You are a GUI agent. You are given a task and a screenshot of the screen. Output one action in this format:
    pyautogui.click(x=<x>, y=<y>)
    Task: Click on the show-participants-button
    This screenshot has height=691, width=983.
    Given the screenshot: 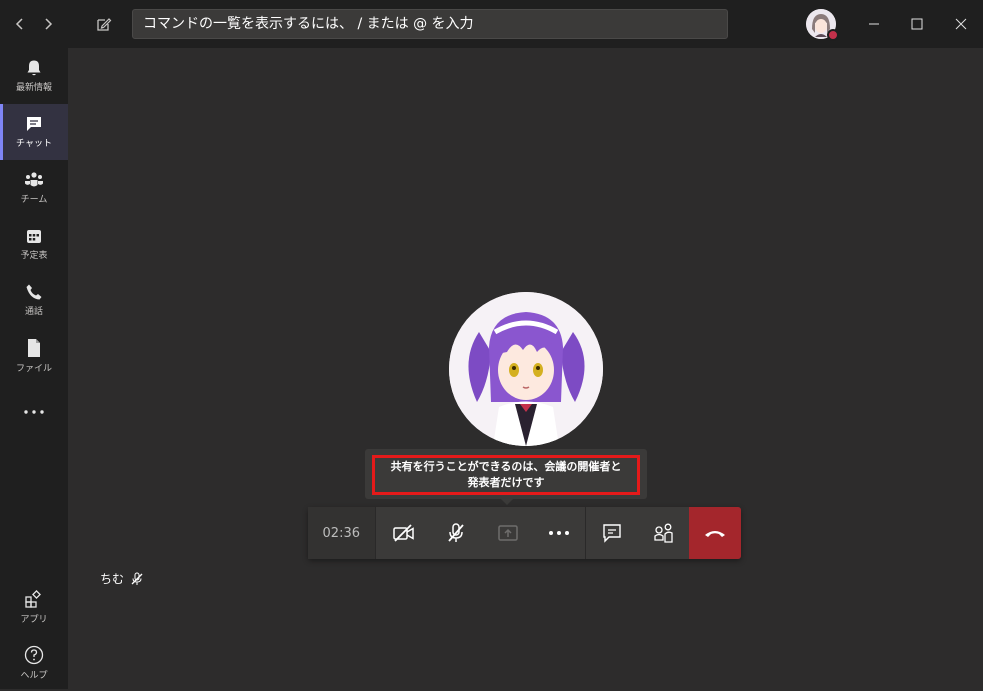 What is the action you would take?
    pyautogui.click(x=664, y=533)
    